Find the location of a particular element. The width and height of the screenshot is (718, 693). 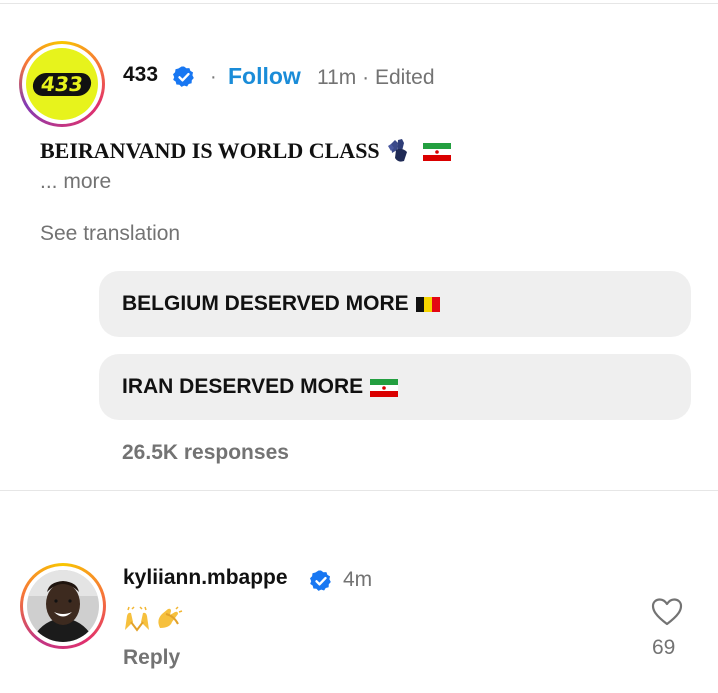

comment-avatar is located at coordinates (63, 606).